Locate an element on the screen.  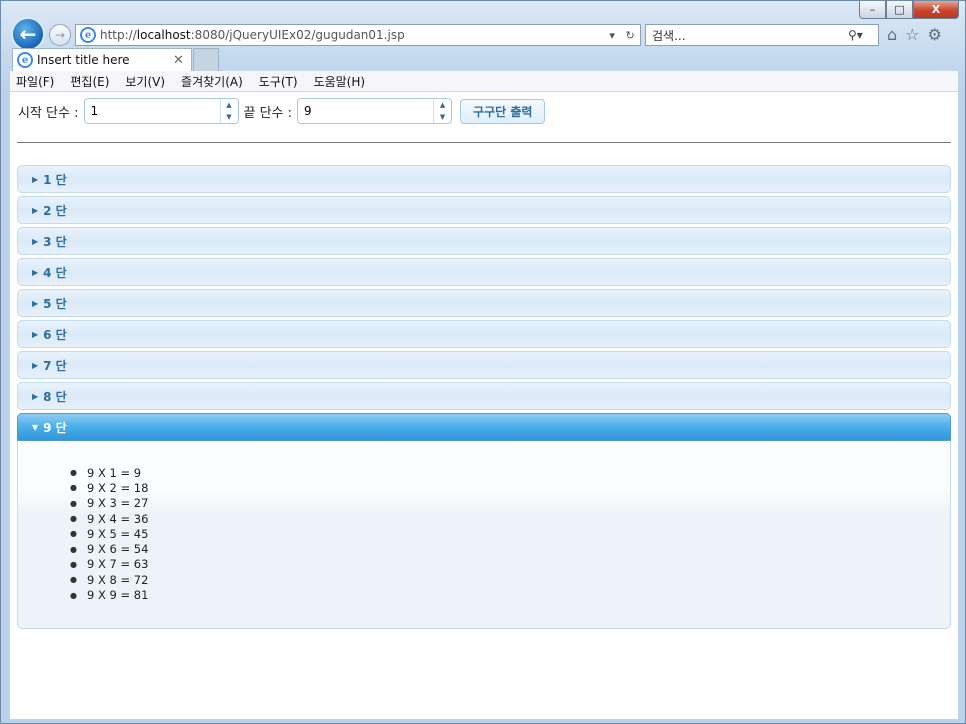
menu-favorites: 즐겨찾기(A) is located at coordinates (212, 81).